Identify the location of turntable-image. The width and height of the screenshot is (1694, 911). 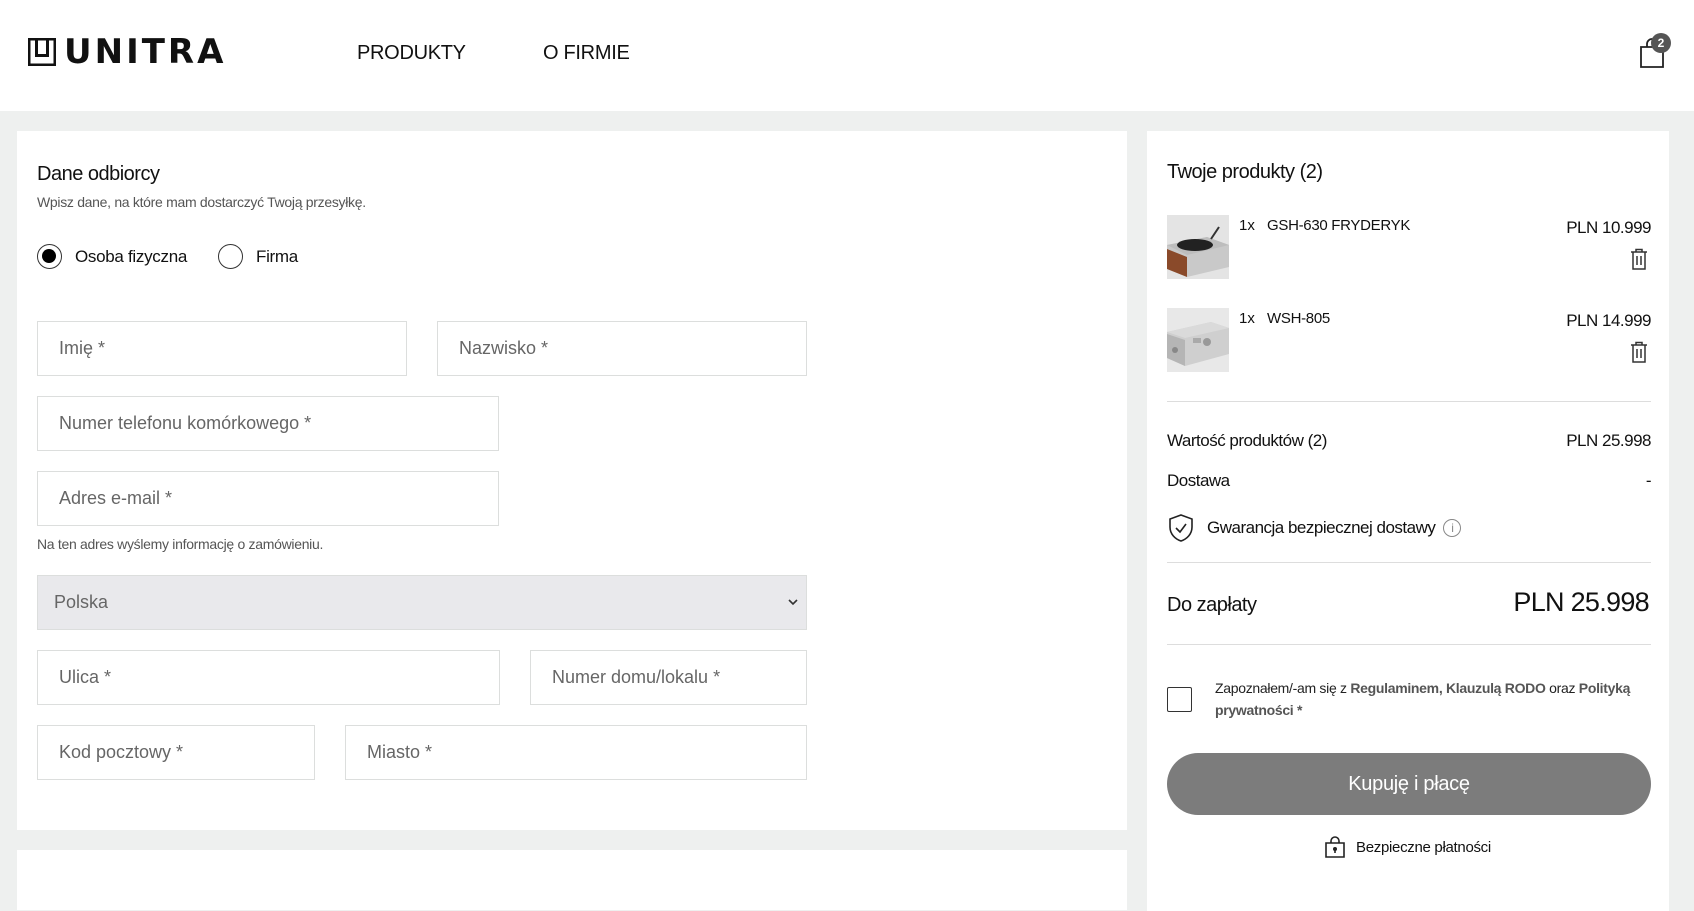
(1198, 247).